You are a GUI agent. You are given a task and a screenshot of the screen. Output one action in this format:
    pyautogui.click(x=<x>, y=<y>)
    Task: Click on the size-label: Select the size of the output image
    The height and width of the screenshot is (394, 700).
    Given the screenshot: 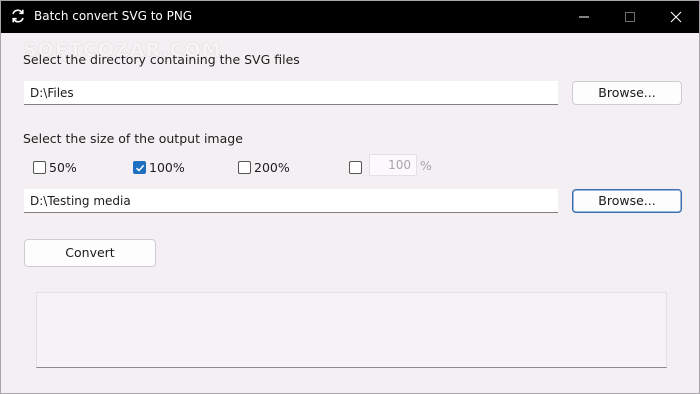 What is the action you would take?
    pyautogui.click(x=133, y=138)
    